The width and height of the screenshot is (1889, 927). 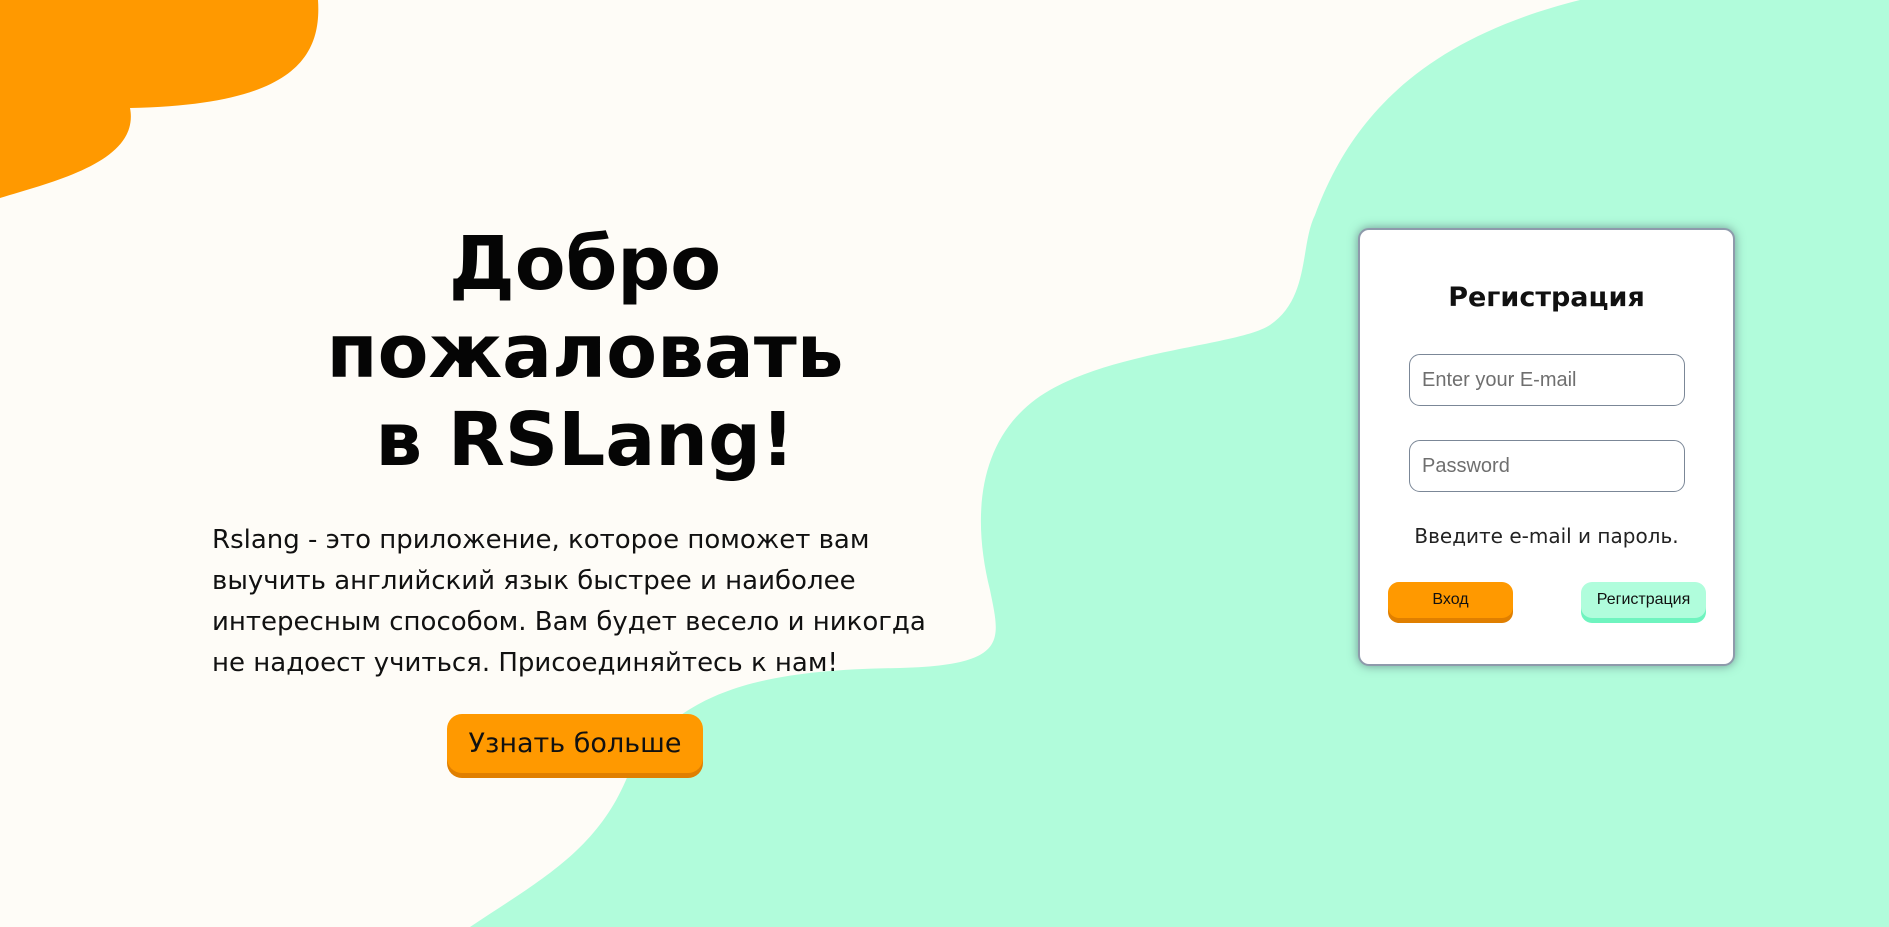 What do you see at coordinates (1643, 600) in the screenshot?
I see `register-button: Регистрация` at bounding box center [1643, 600].